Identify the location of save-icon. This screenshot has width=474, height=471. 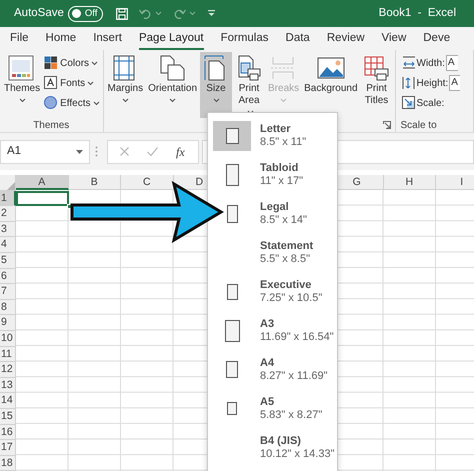
(122, 14).